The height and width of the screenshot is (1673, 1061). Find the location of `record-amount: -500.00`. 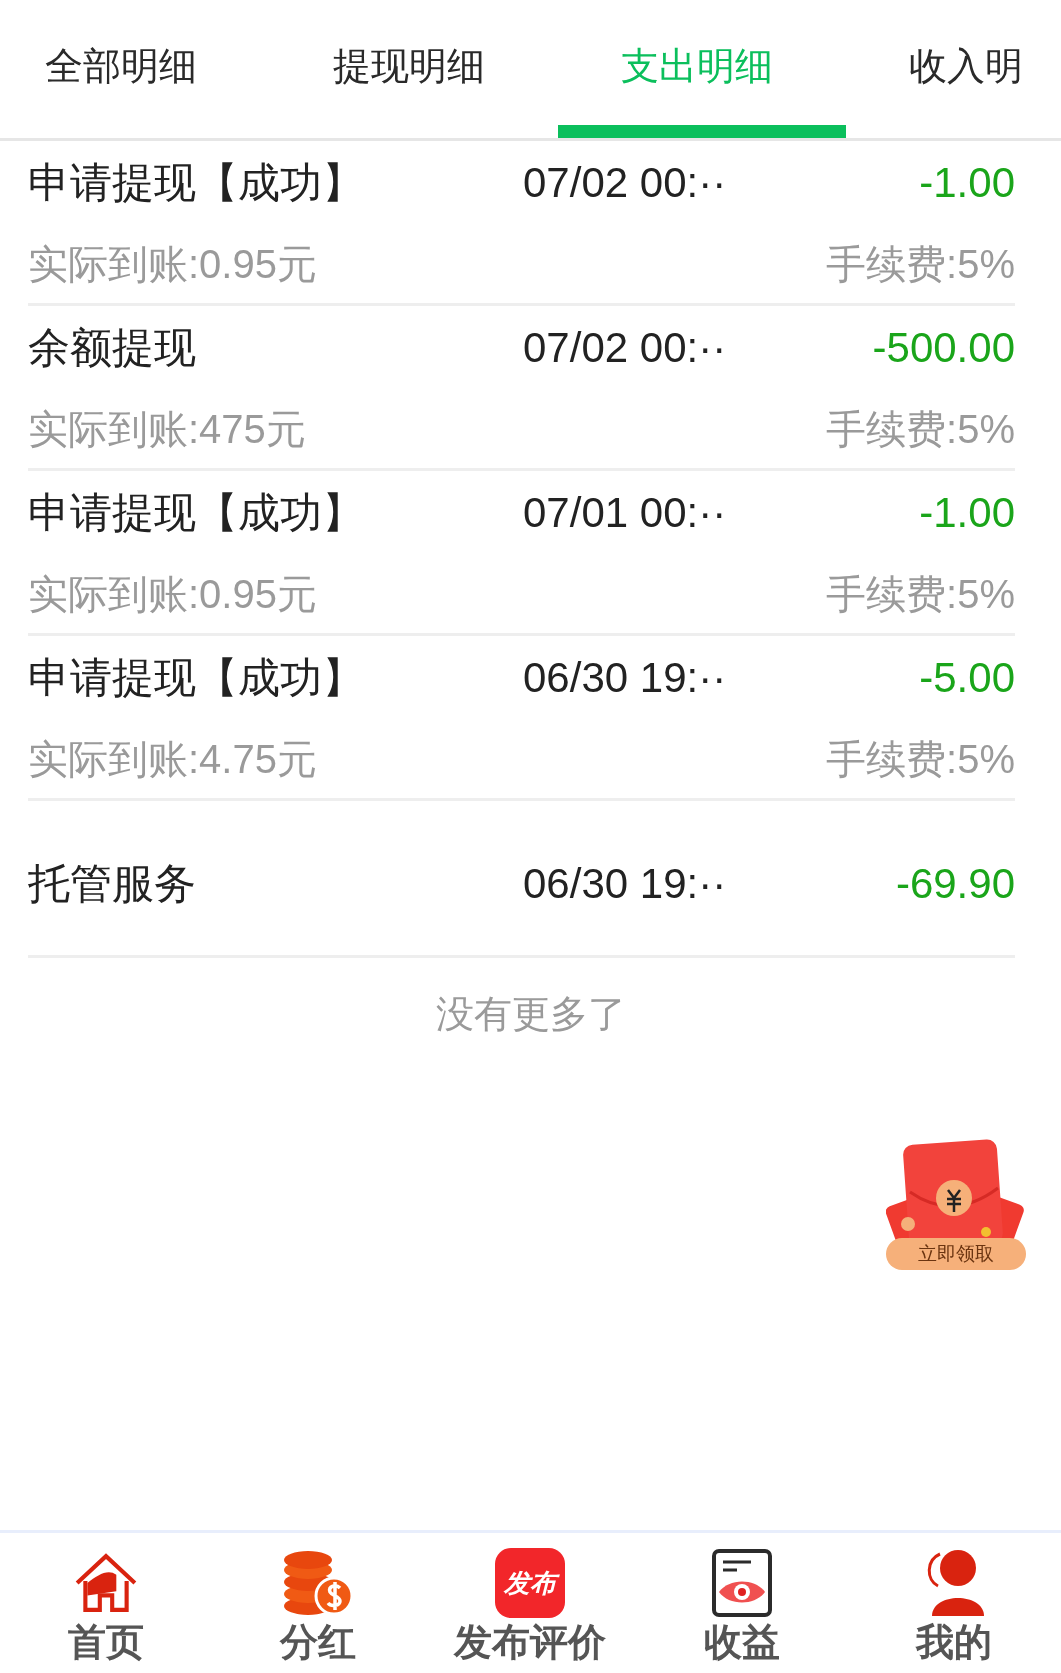

record-amount: -500.00 is located at coordinates (943, 347).